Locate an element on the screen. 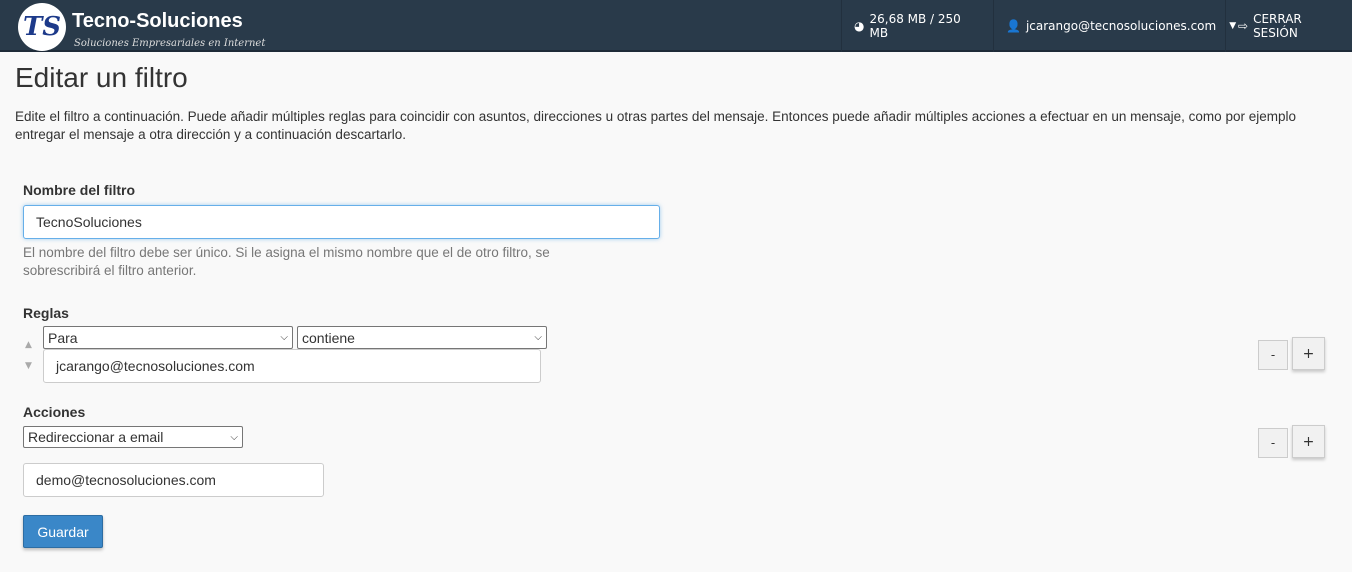 This screenshot has height=572, width=1352. filter-name-input: TecnoSoluciones is located at coordinates (341, 222).